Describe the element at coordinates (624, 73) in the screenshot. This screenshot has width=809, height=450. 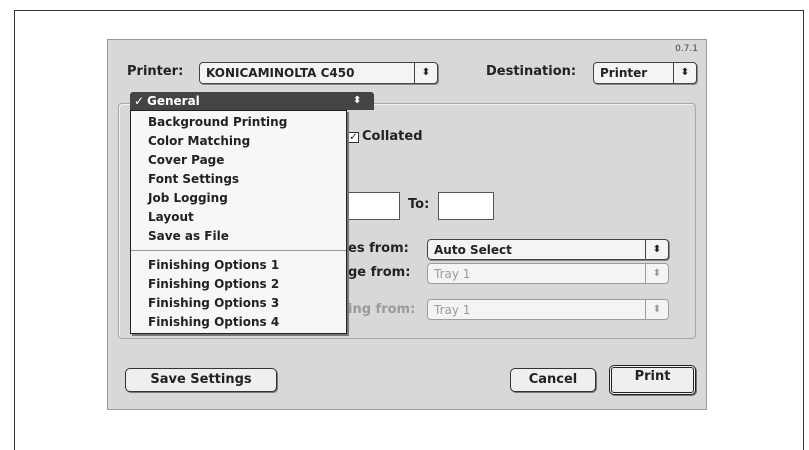
I see `destination-select-value: Printer` at that location.